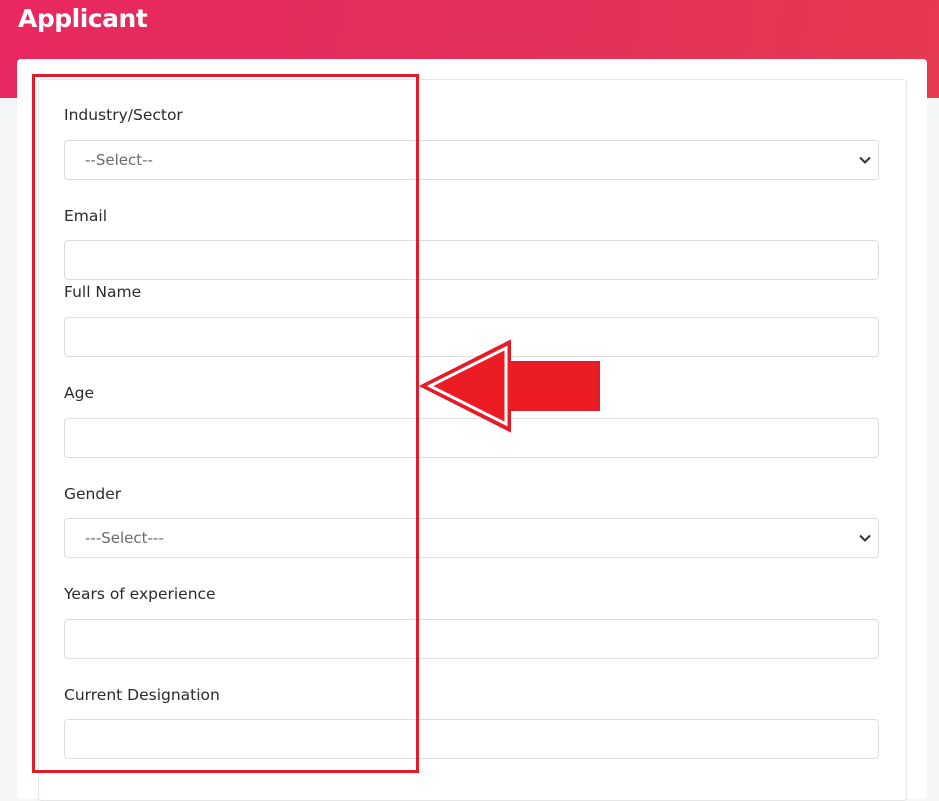 This screenshot has height=801, width=939. What do you see at coordinates (83, 18) in the screenshot?
I see `page-title: Applicant` at bounding box center [83, 18].